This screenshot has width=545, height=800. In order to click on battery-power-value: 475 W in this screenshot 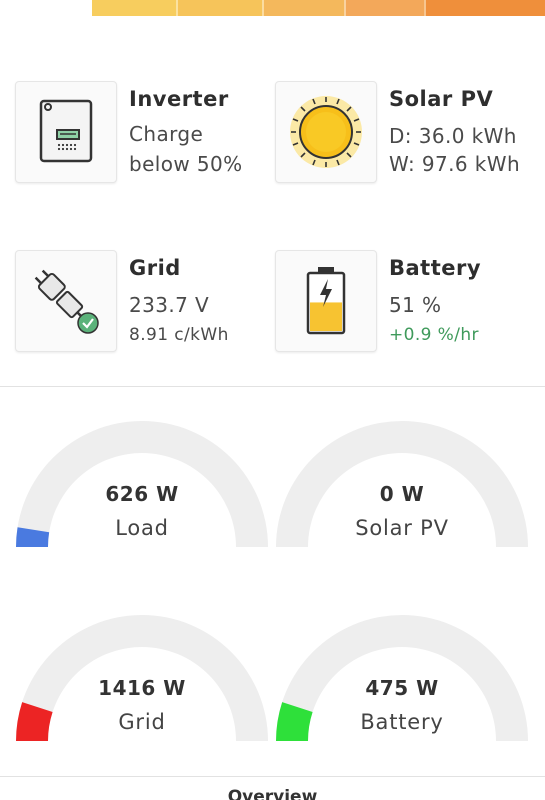, I will do `click(402, 688)`.